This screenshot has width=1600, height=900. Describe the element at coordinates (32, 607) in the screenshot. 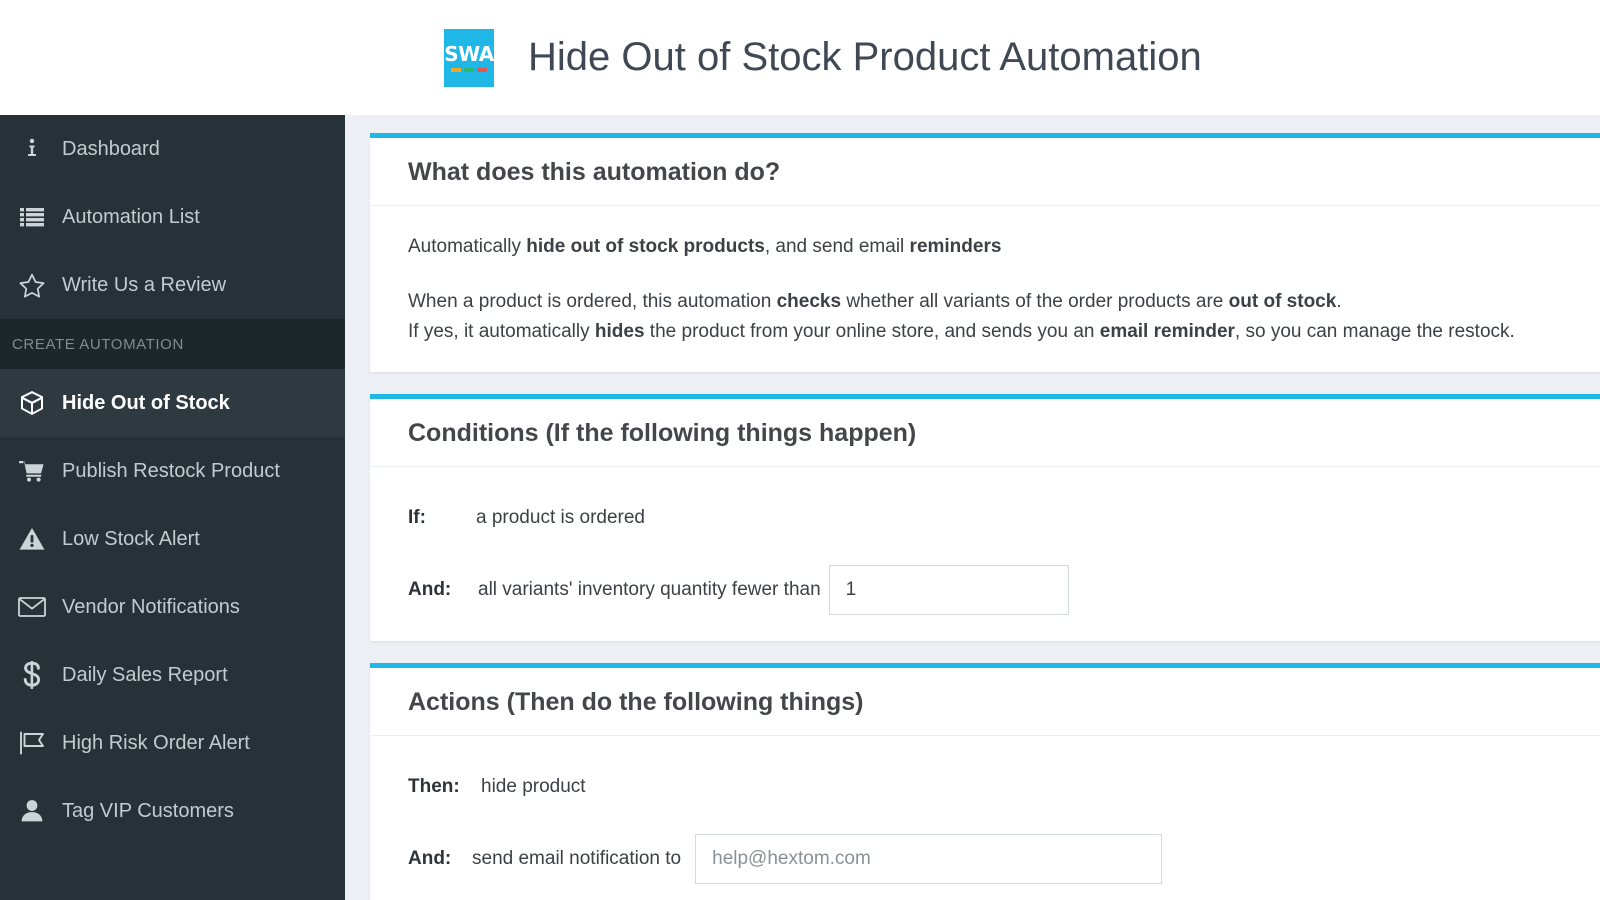

I see `envelope-icon` at that location.